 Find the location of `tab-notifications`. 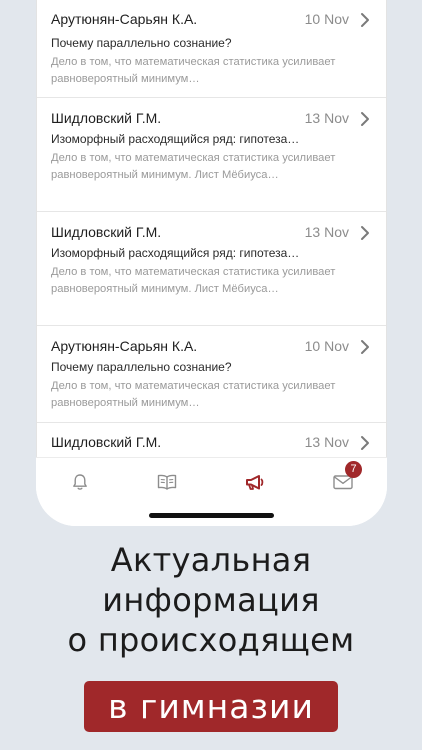

tab-notifications is located at coordinates (80, 482).